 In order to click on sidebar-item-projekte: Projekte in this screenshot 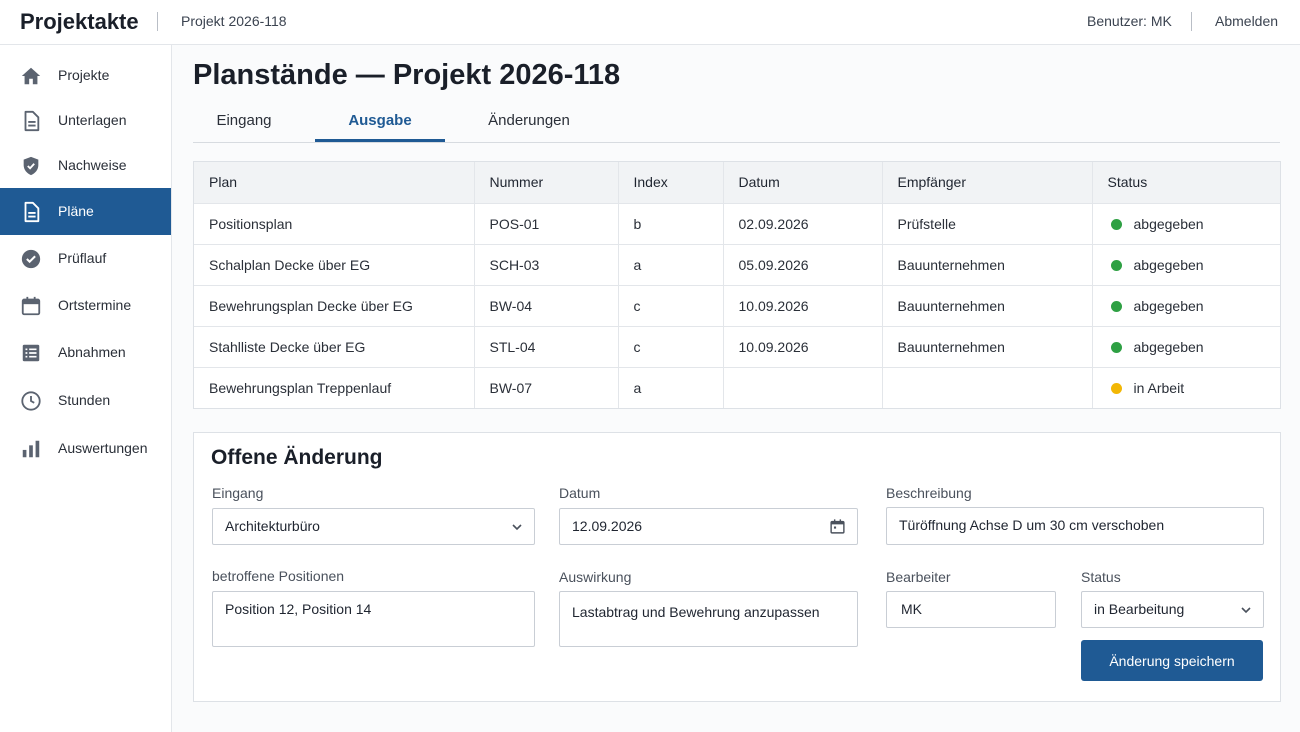, I will do `click(85, 75)`.